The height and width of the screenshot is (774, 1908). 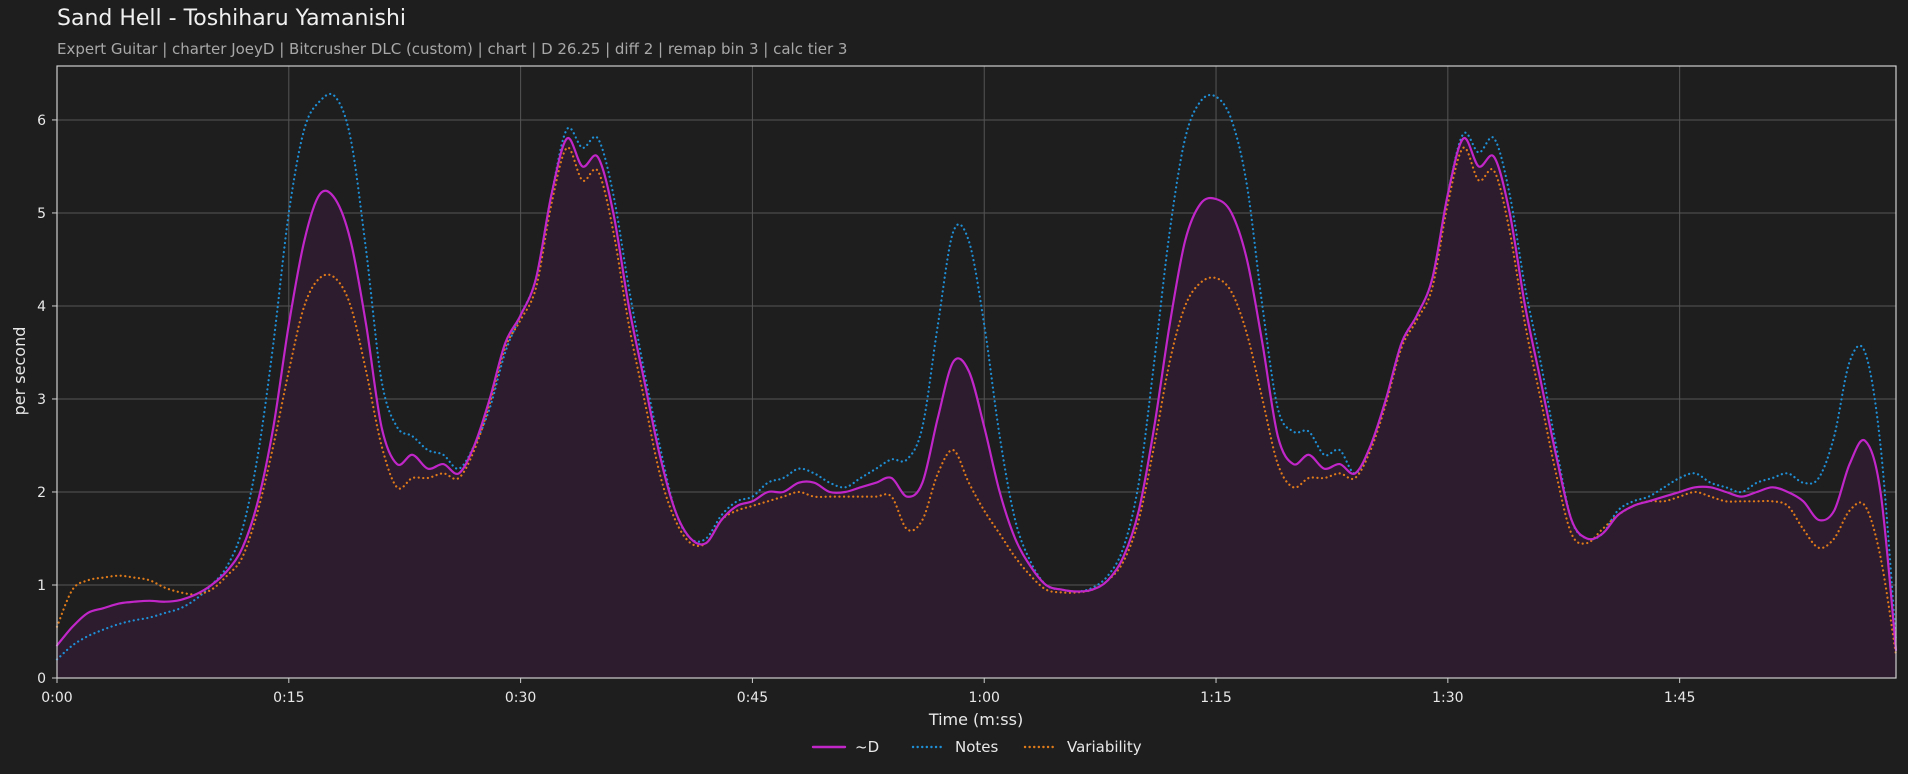 I want to click on y-tick-label: 6, so click(x=41, y=121).